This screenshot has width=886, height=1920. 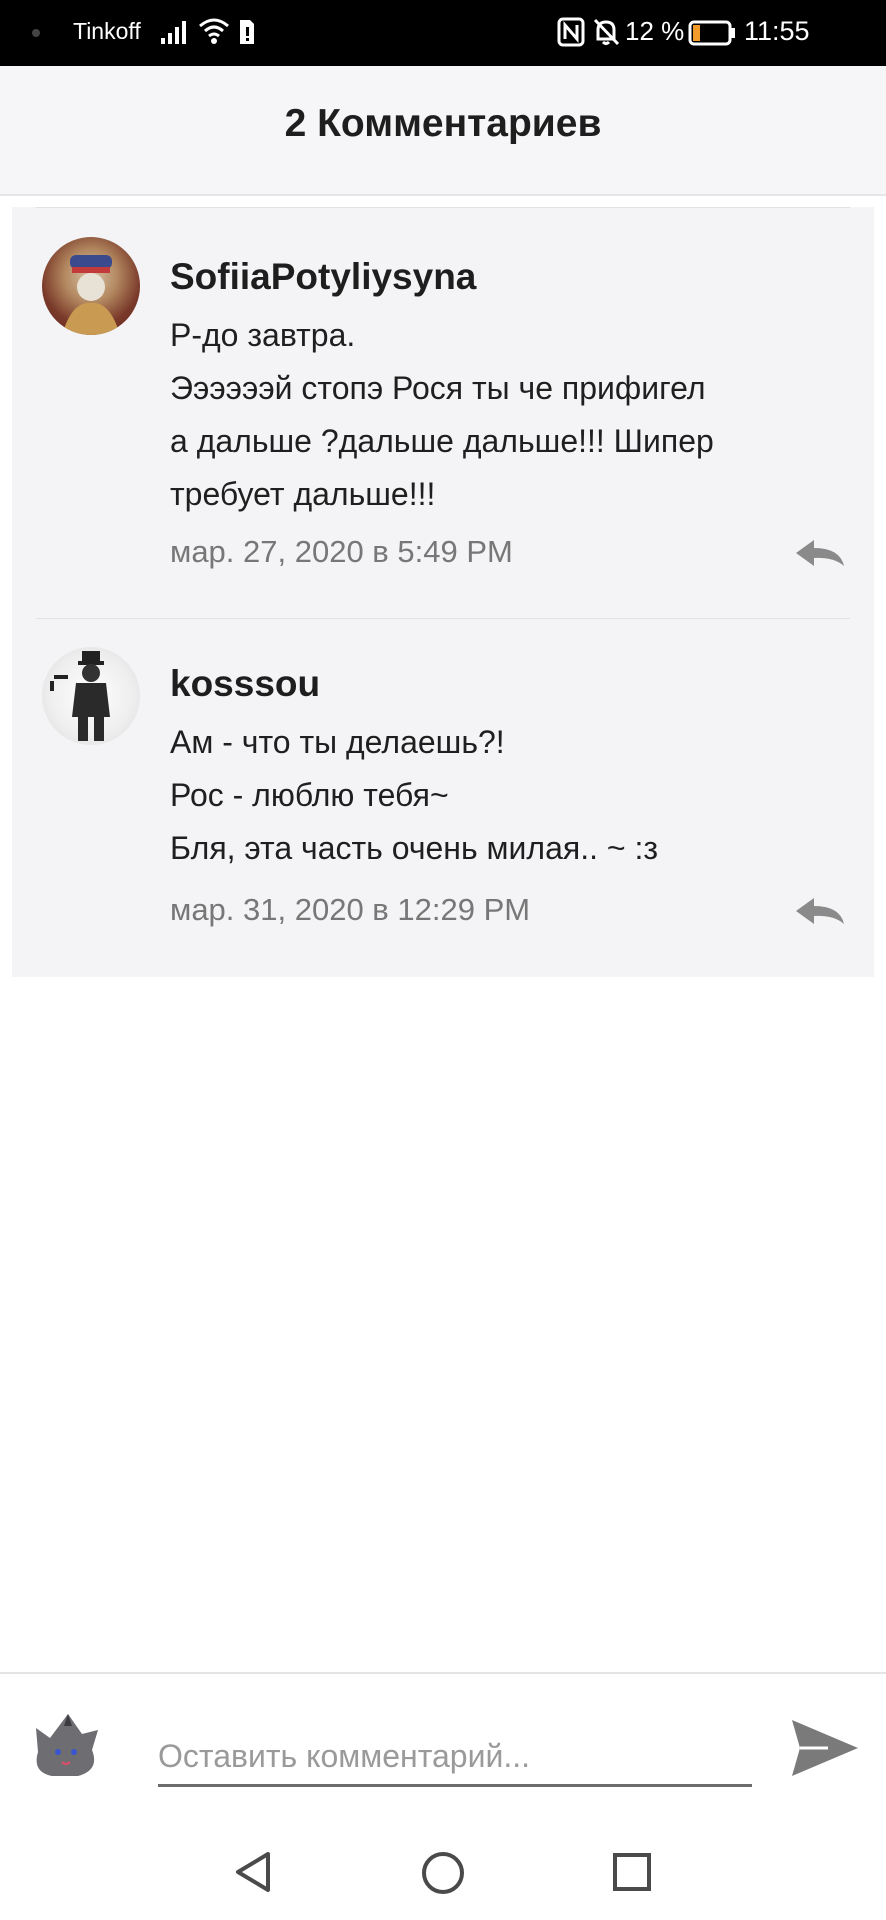 I want to click on home-icon, so click(x=443, y=1873).